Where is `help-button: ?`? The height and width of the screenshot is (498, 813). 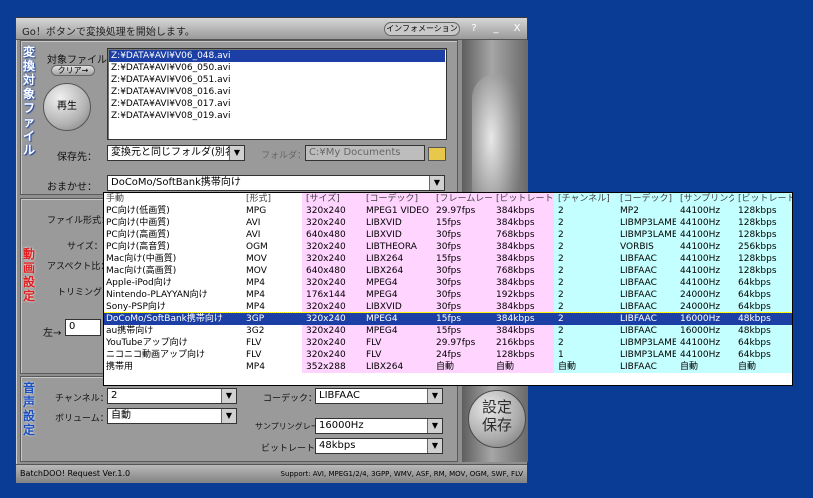
help-button: ? is located at coordinates (474, 29).